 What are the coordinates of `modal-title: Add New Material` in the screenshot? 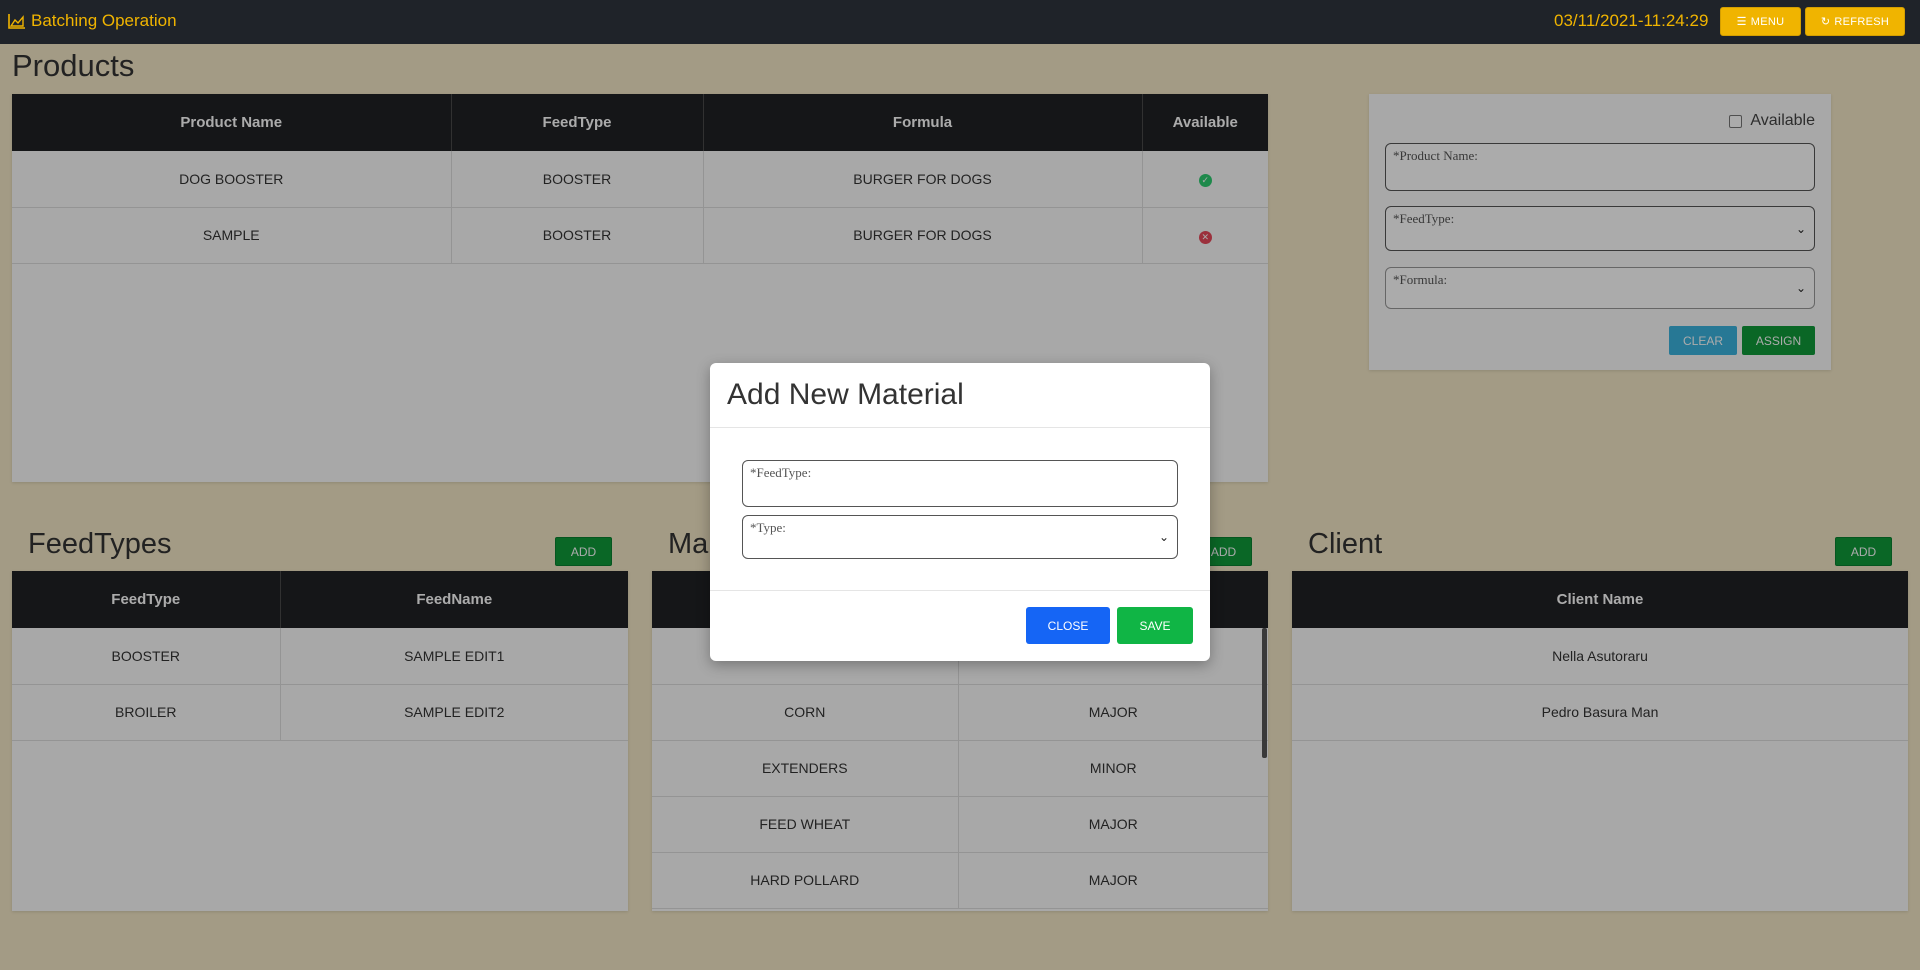 It's located at (960, 395).